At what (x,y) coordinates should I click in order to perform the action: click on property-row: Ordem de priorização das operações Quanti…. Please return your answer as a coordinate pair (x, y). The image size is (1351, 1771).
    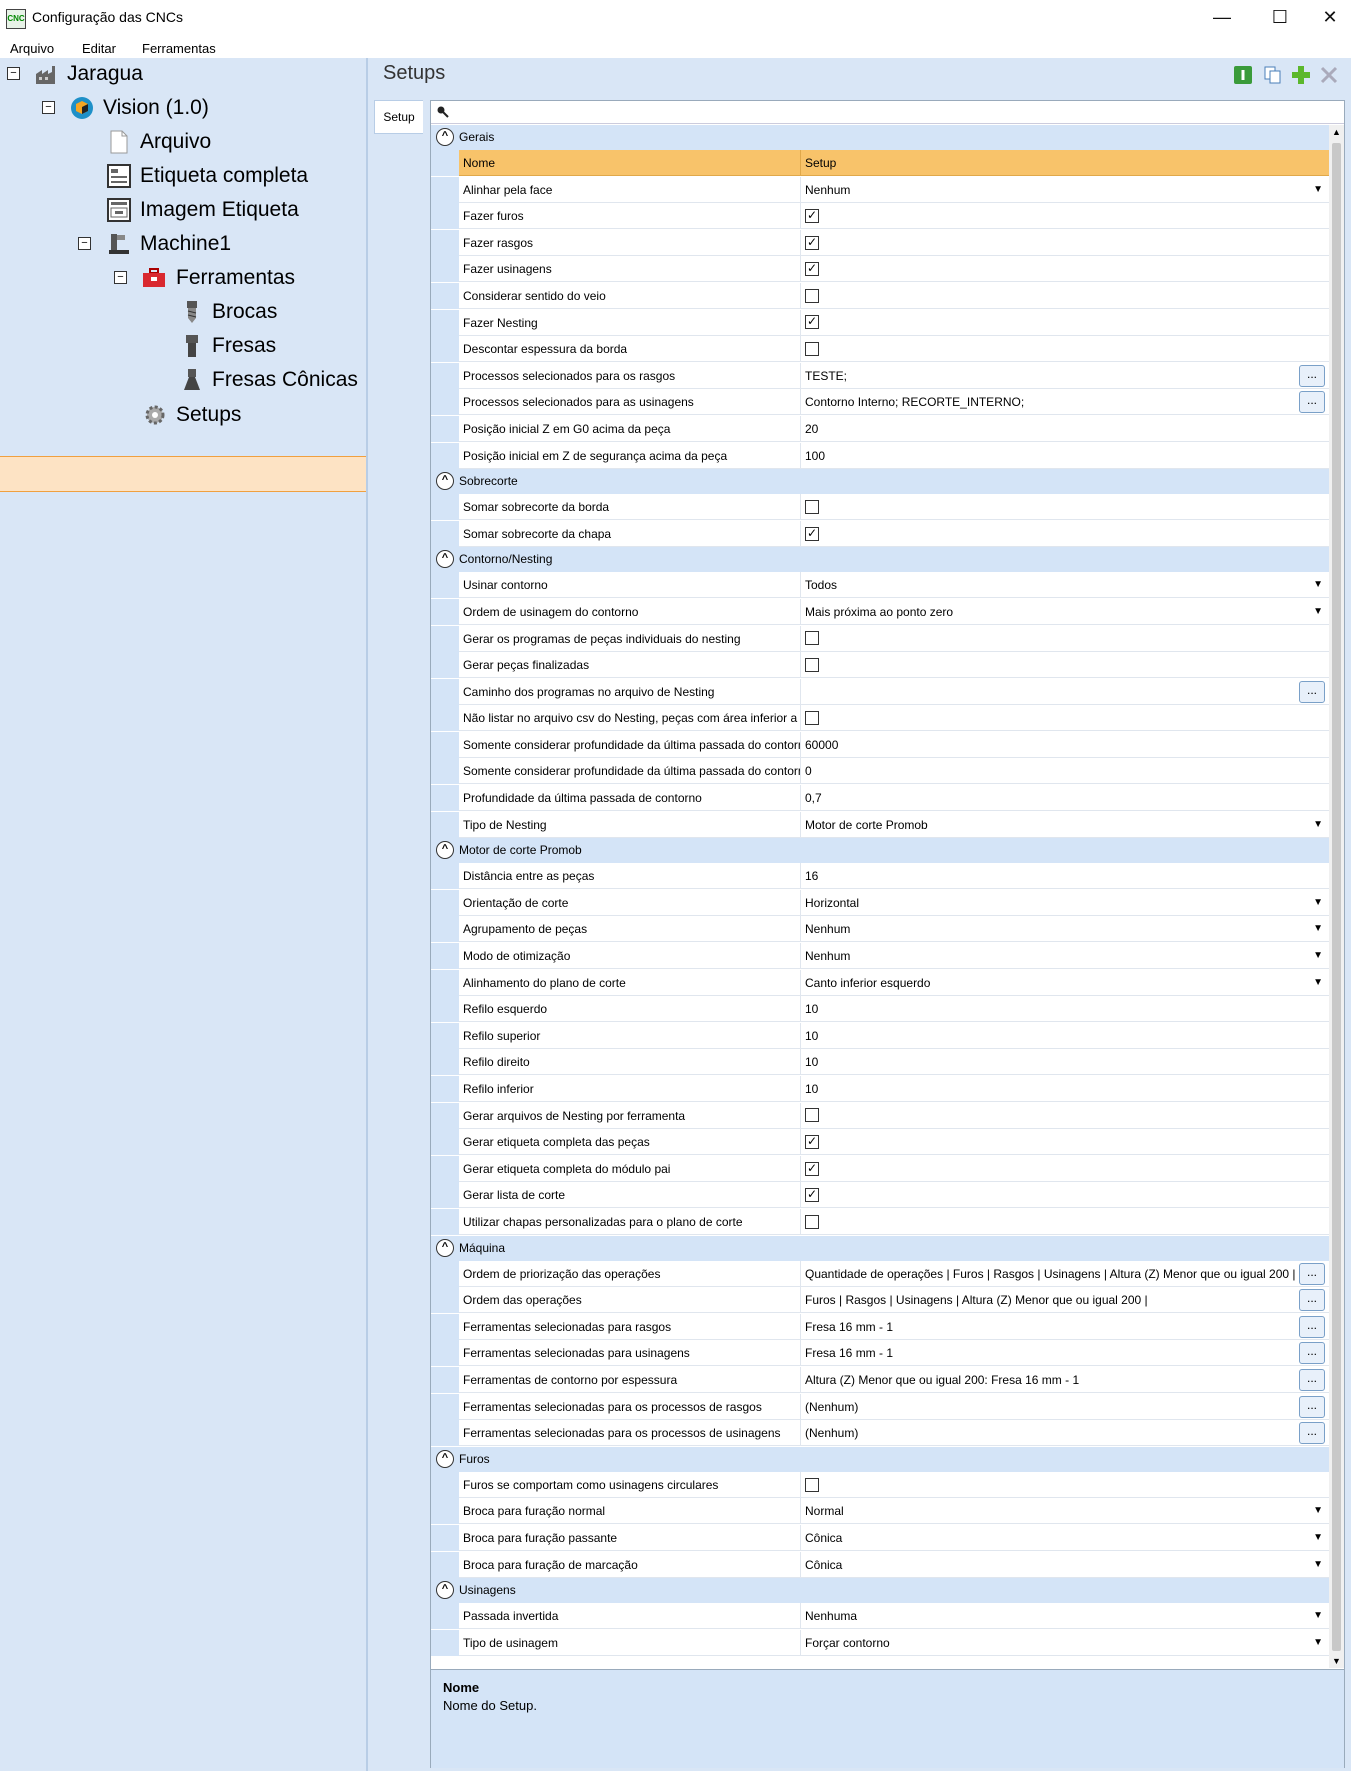
    Looking at the image, I should click on (880, 1274).